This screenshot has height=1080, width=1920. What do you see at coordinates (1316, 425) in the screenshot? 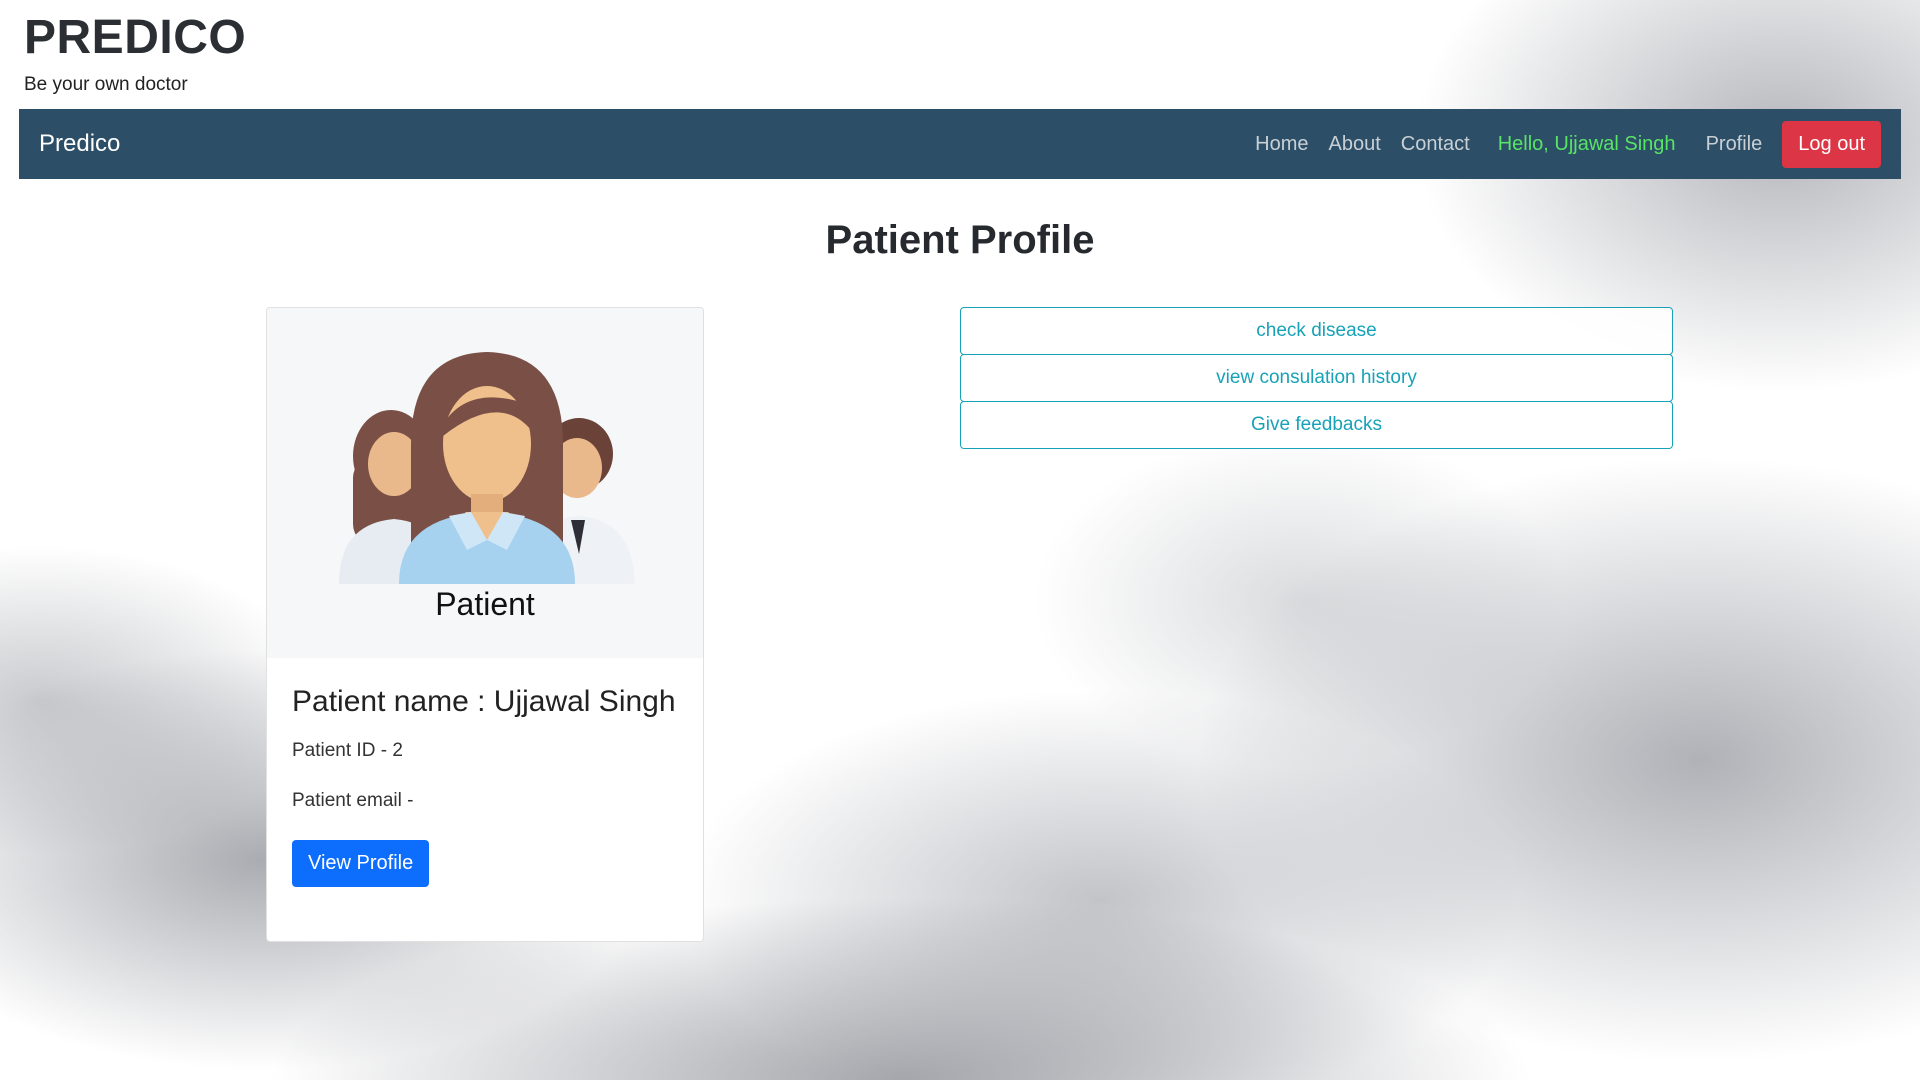
I see `give-feedback-button: Give feedbacks` at bounding box center [1316, 425].